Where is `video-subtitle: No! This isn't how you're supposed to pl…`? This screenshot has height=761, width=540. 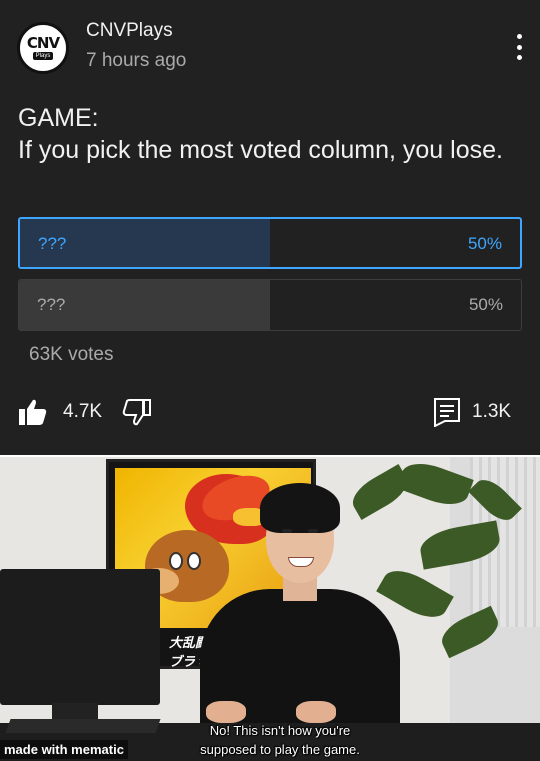 video-subtitle: No! This isn't how you're supposed to pl… is located at coordinates (280, 740).